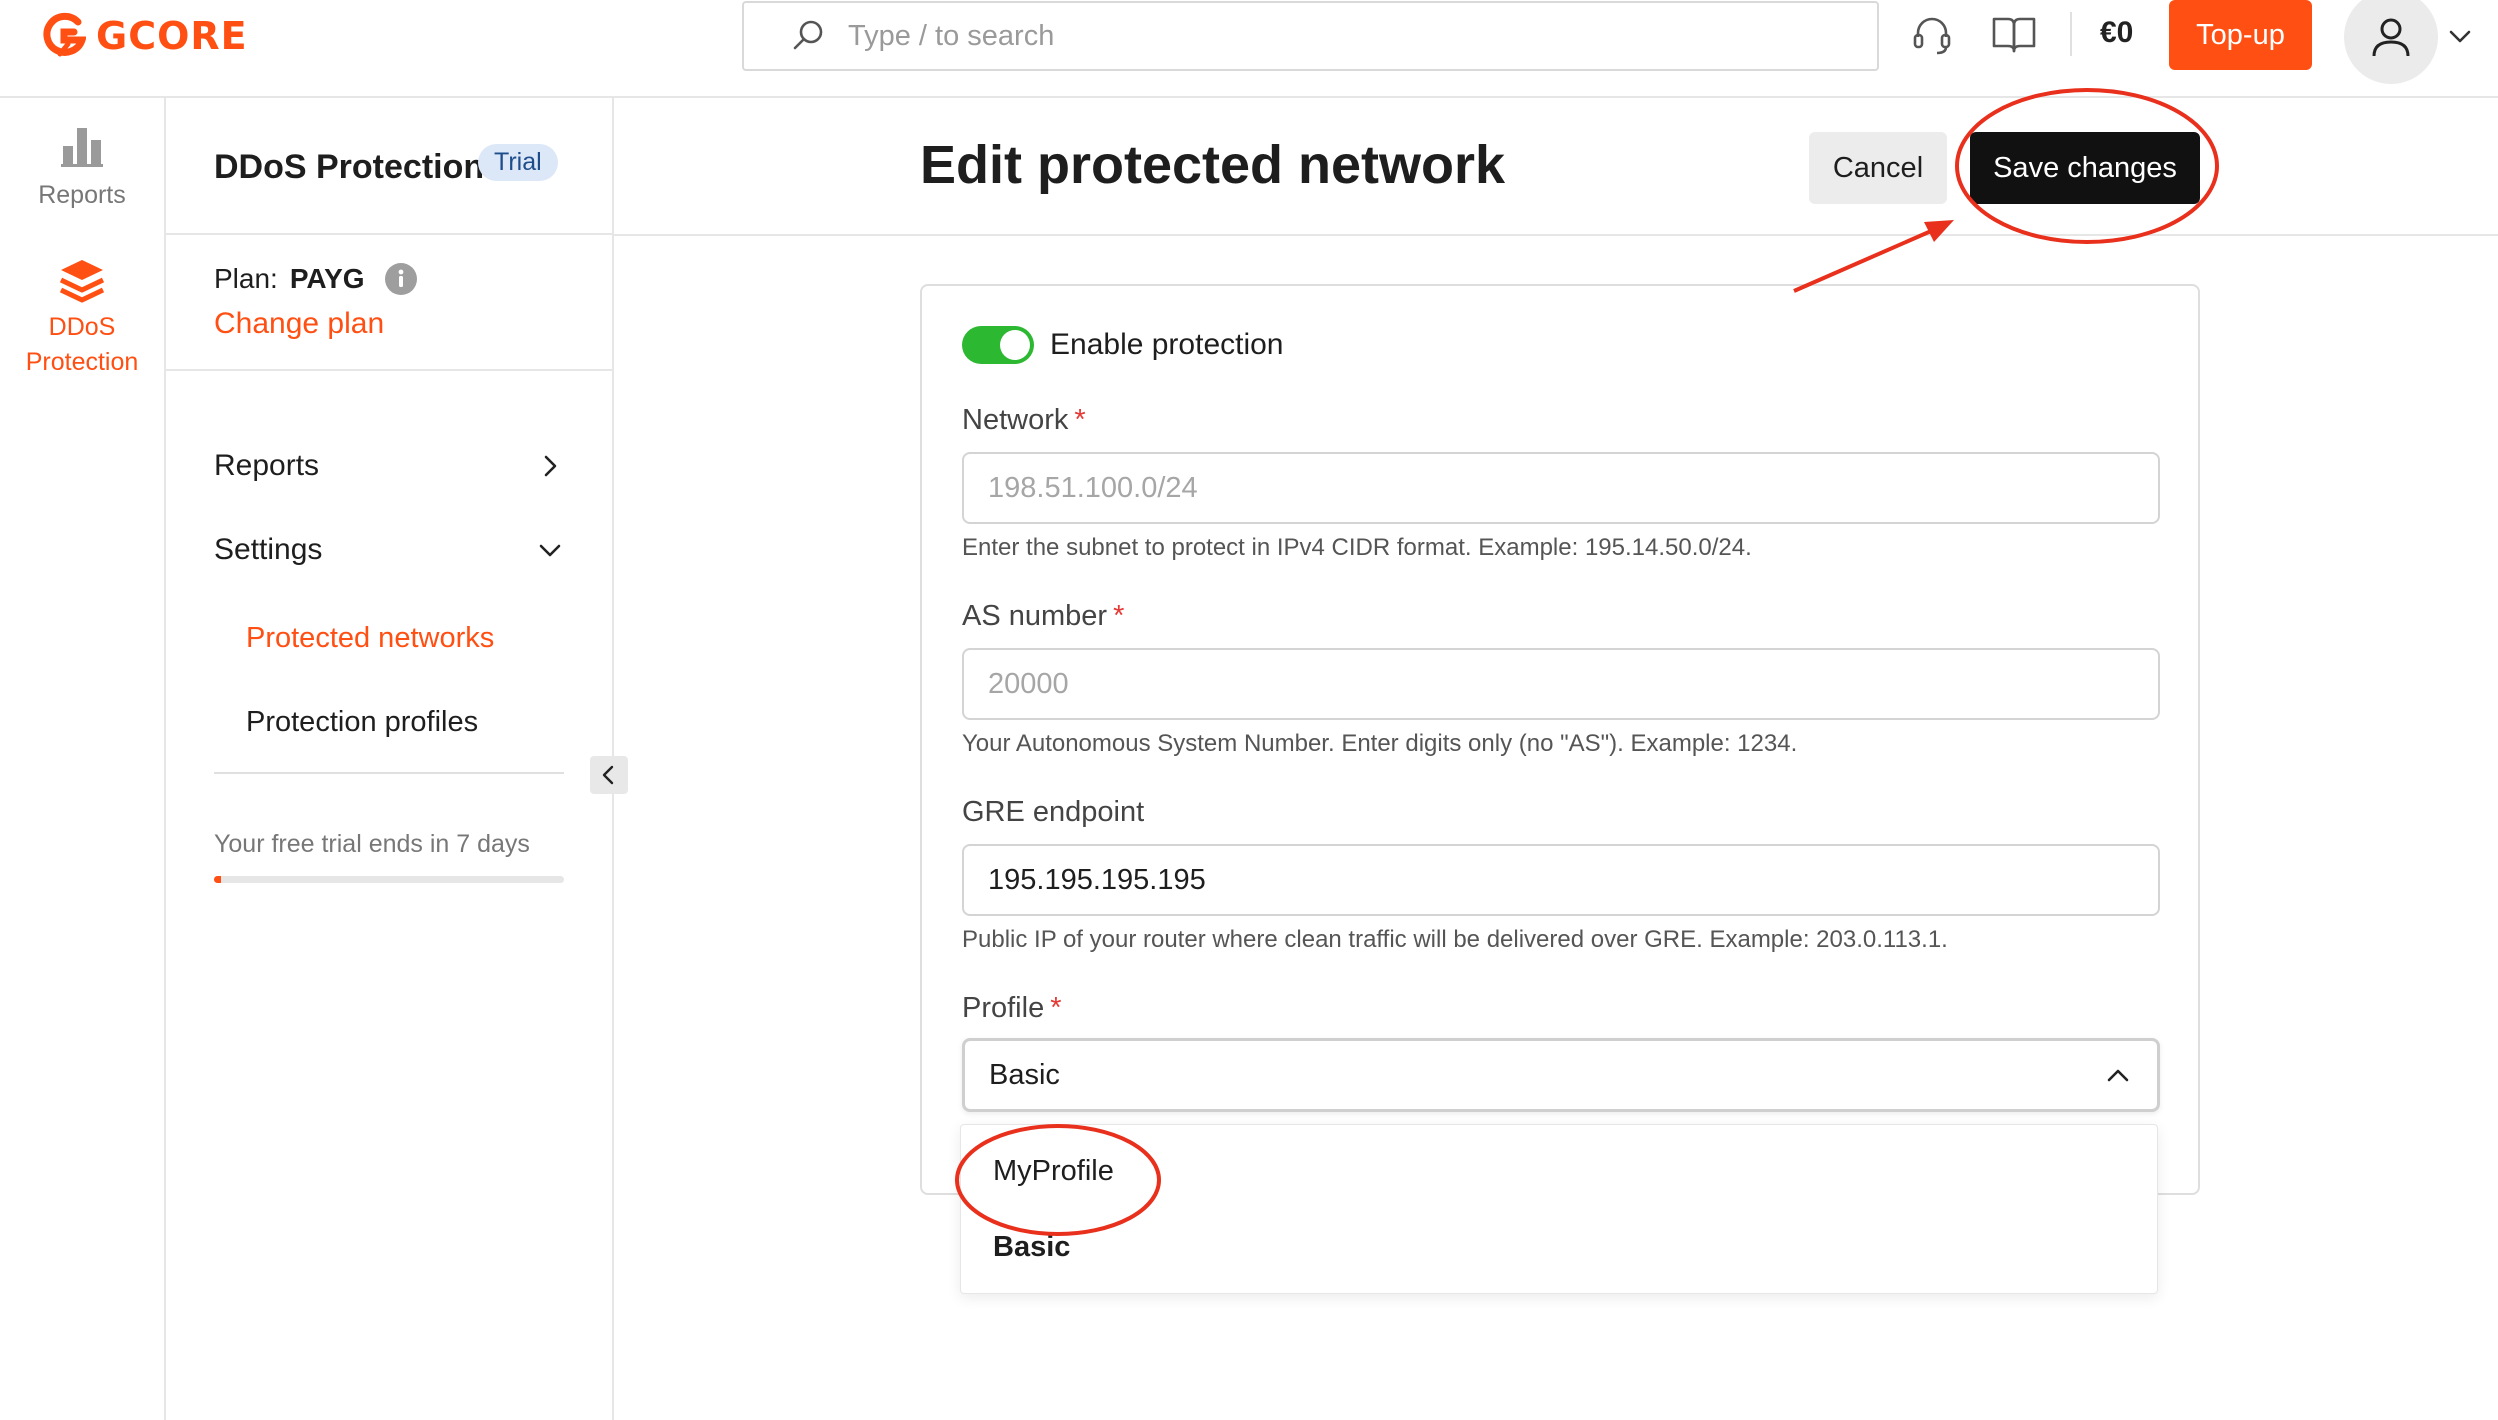 This screenshot has height=1420, width=2498. What do you see at coordinates (998, 345) in the screenshot?
I see `enable-protection-toggle` at bounding box center [998, 345].